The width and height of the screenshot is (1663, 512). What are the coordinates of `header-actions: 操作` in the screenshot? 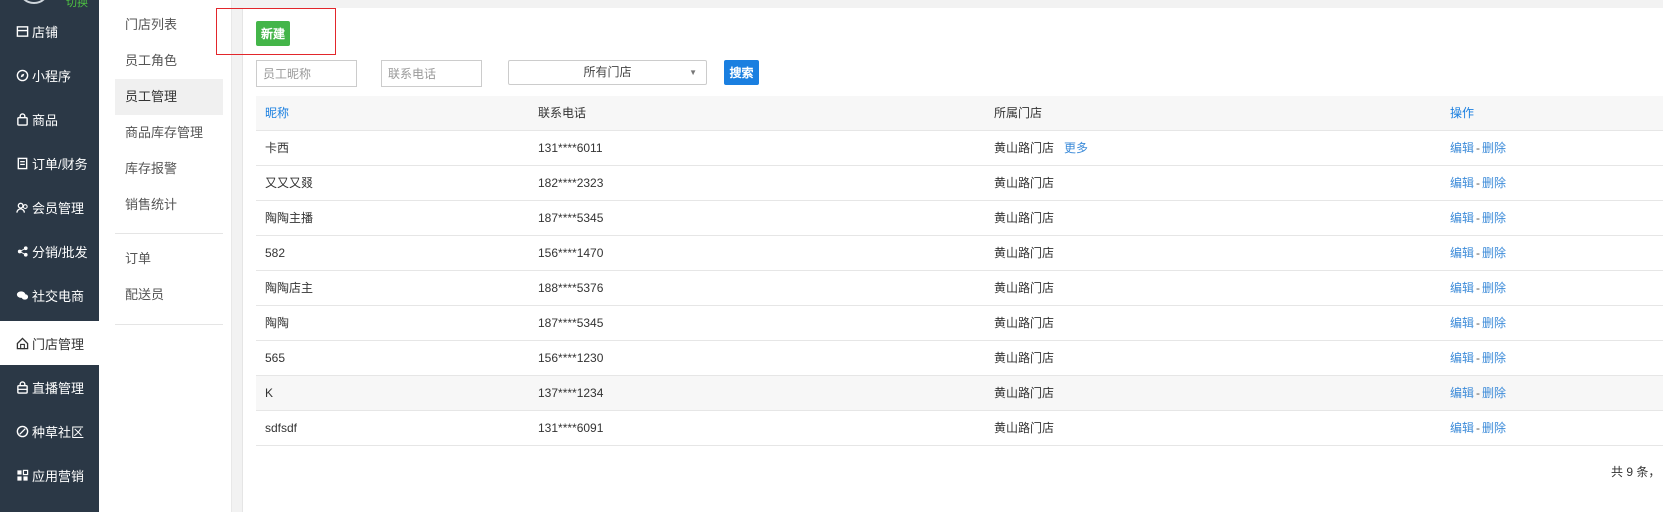 It's located at (1462, 113).